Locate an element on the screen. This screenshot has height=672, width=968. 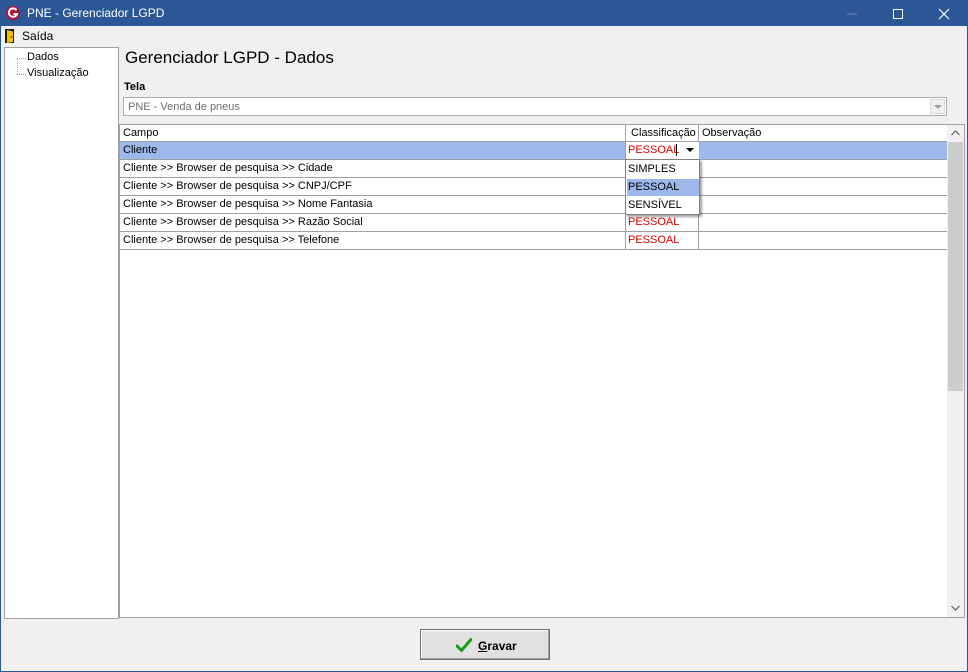
minimize-button is located at coordinates (852, 13).